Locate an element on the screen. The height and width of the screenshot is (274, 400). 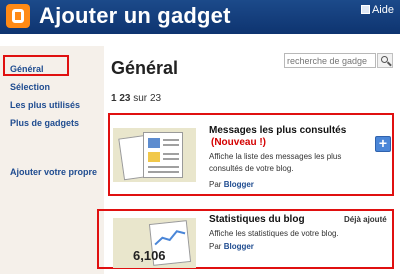
graph-icon is located at coordinates (170, 238).